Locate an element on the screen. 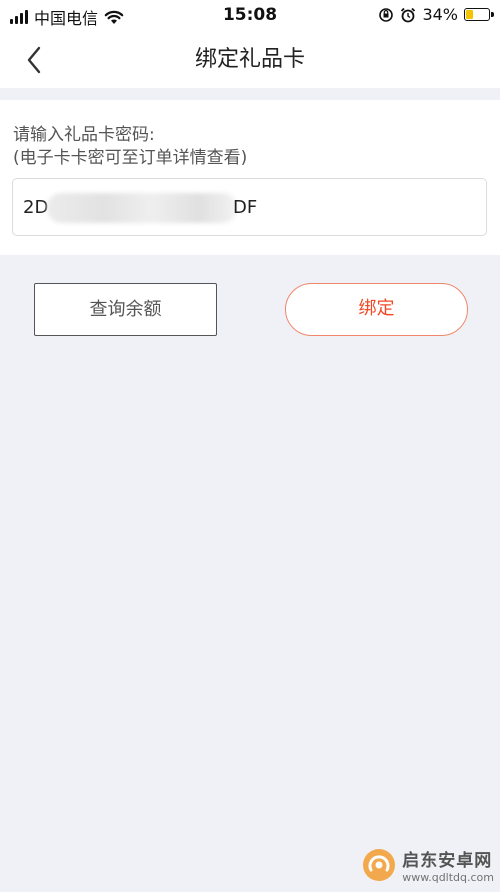  site-watermark: 启东安卓网 www.qdltdq.com is located at coordinates (428, 865).